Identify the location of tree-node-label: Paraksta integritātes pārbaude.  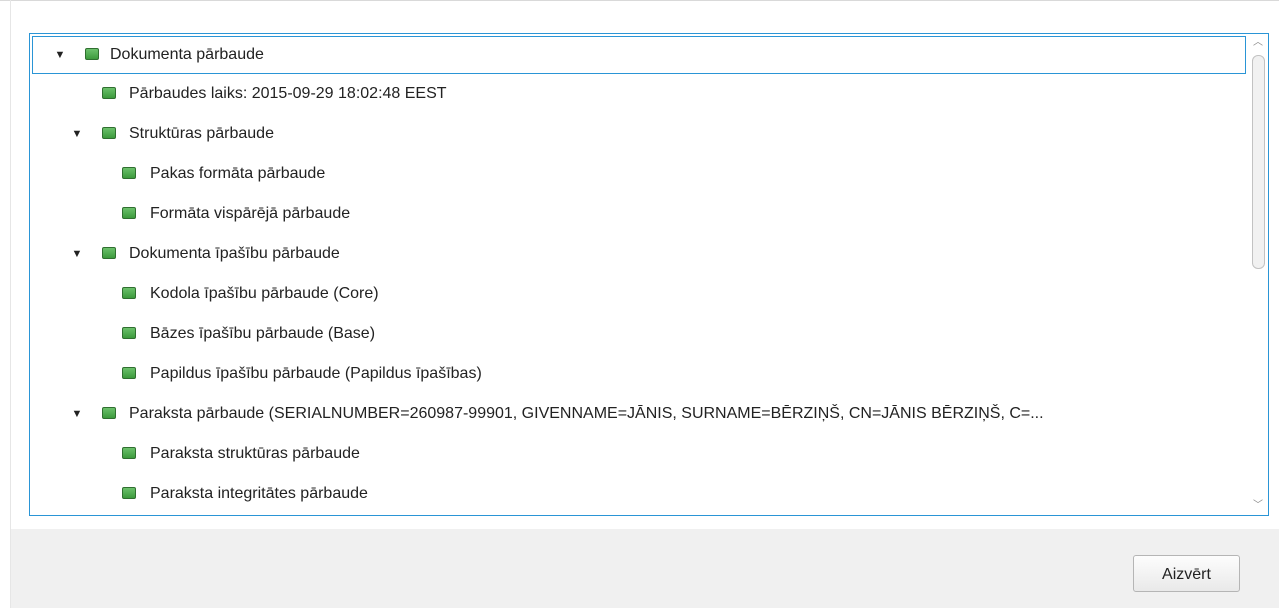
(259, 493).